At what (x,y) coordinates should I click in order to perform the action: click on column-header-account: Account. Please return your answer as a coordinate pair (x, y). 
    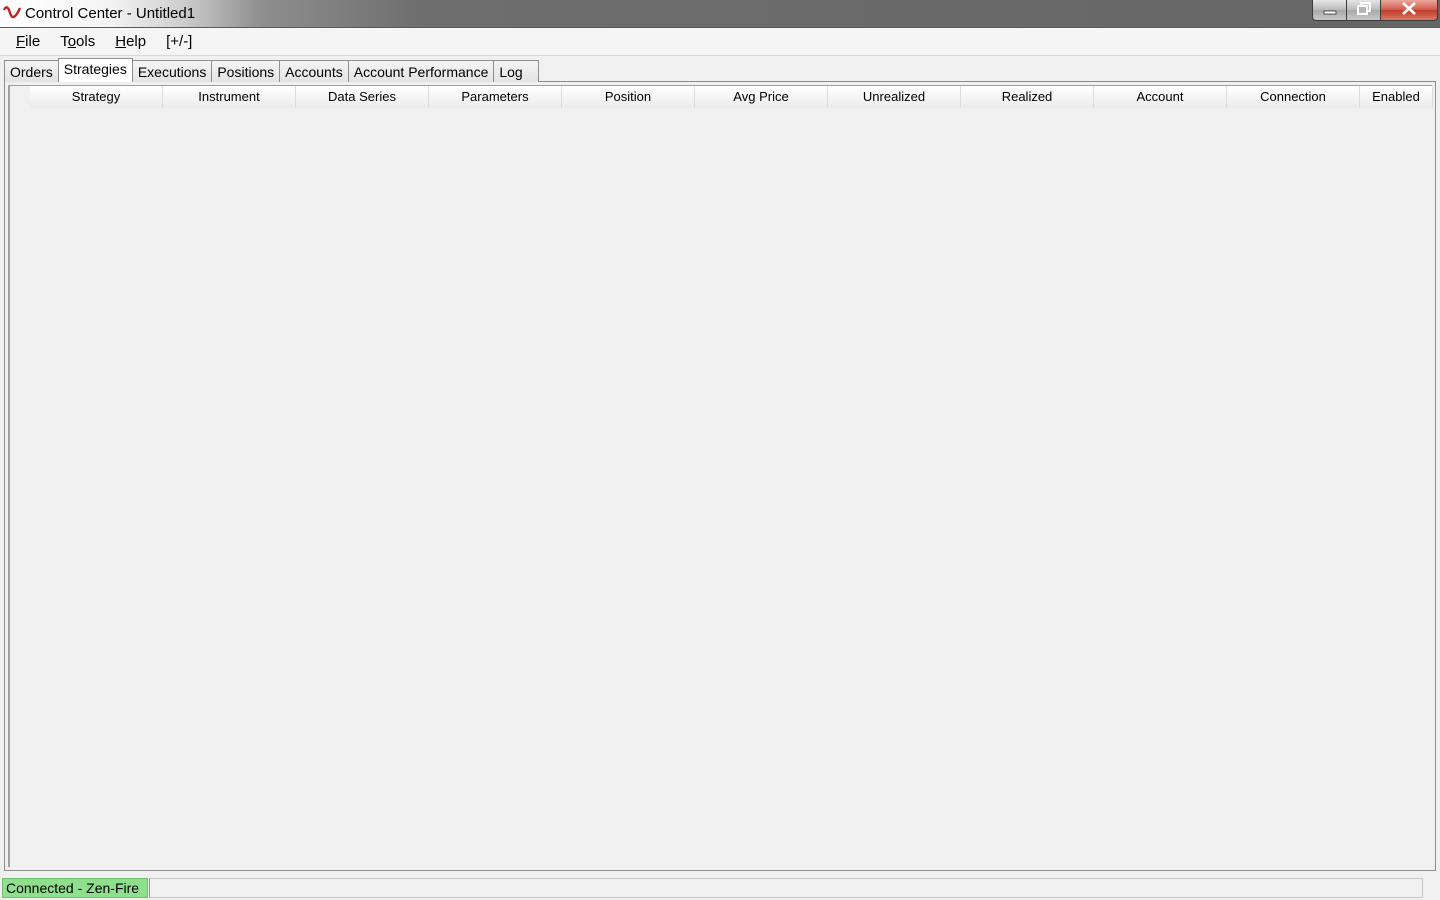
    Looking at the image, I should click on (1160, 97).